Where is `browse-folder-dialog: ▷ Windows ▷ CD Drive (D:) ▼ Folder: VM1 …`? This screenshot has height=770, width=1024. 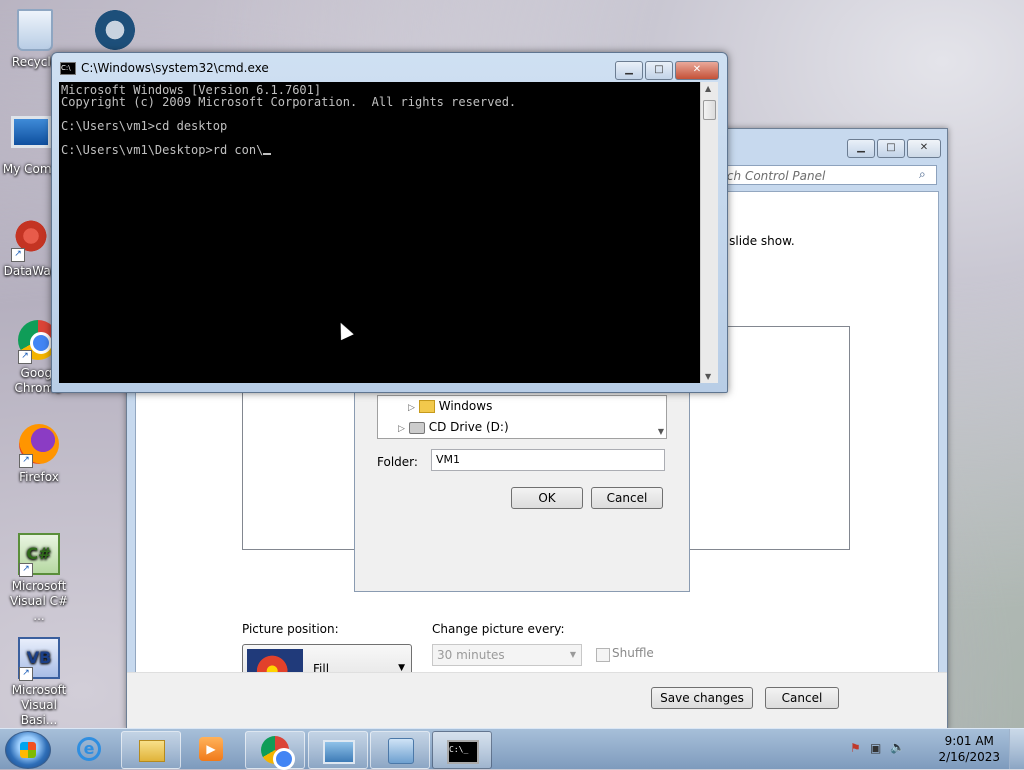
browse-folder-dialog: ▷ Windows ▷ CD Drive (D:) ▼ Folder: VM1 … is located at coordinates (522, 491).